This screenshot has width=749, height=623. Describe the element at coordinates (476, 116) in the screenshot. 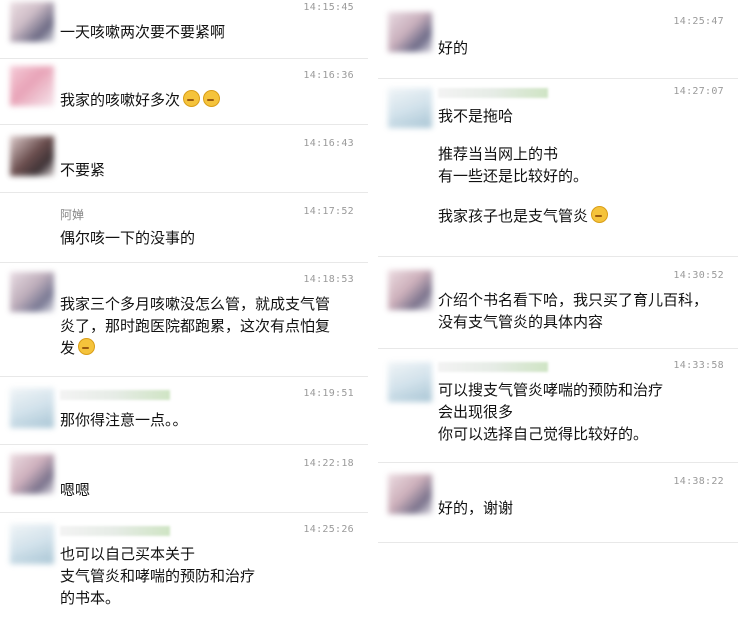

I see `message-text: 我不是拖哈` at that location.